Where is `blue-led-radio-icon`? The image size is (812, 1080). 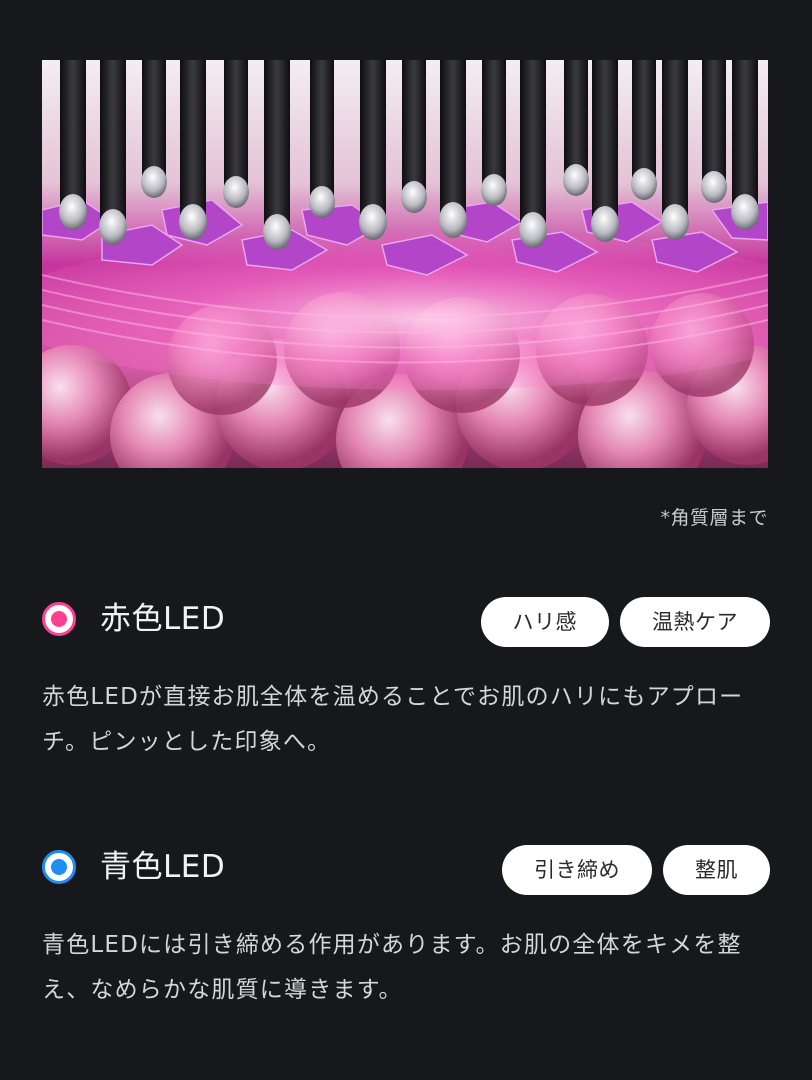
blue-led-radio-icon is located at coordinates (59, 867).